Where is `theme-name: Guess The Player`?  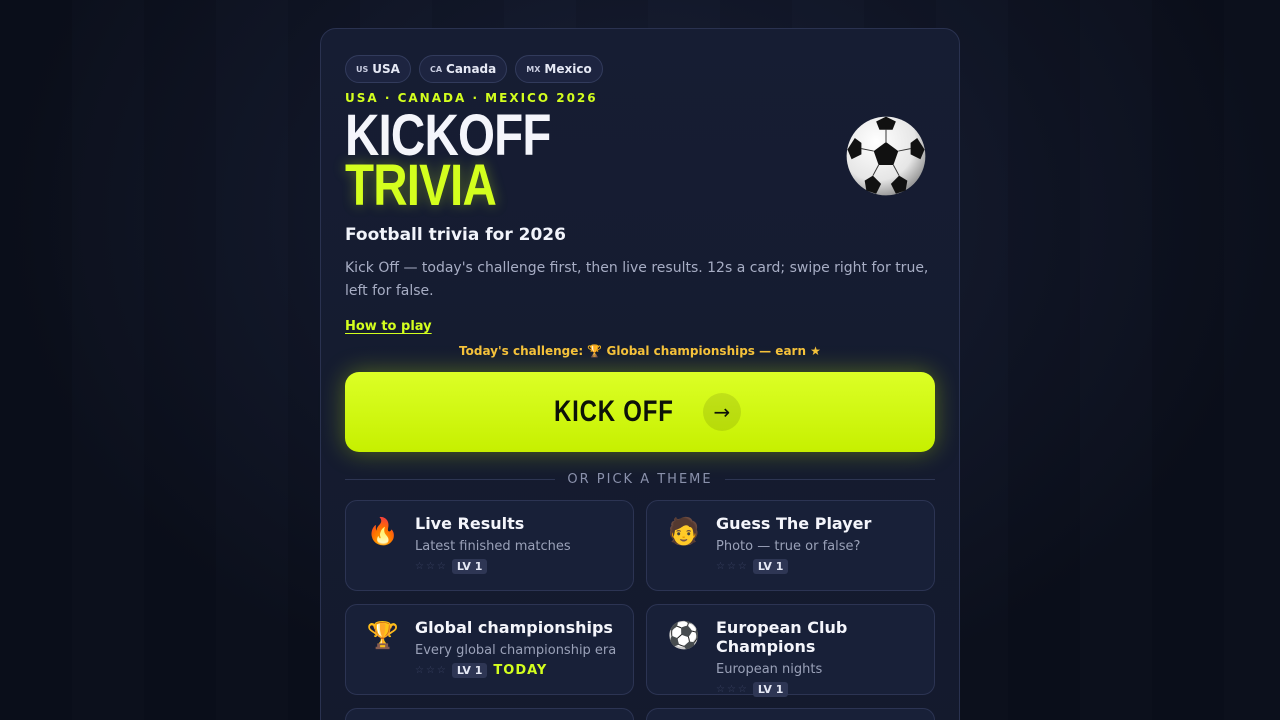
theme-name: Guess The Player is located at coordinates (794, 523).